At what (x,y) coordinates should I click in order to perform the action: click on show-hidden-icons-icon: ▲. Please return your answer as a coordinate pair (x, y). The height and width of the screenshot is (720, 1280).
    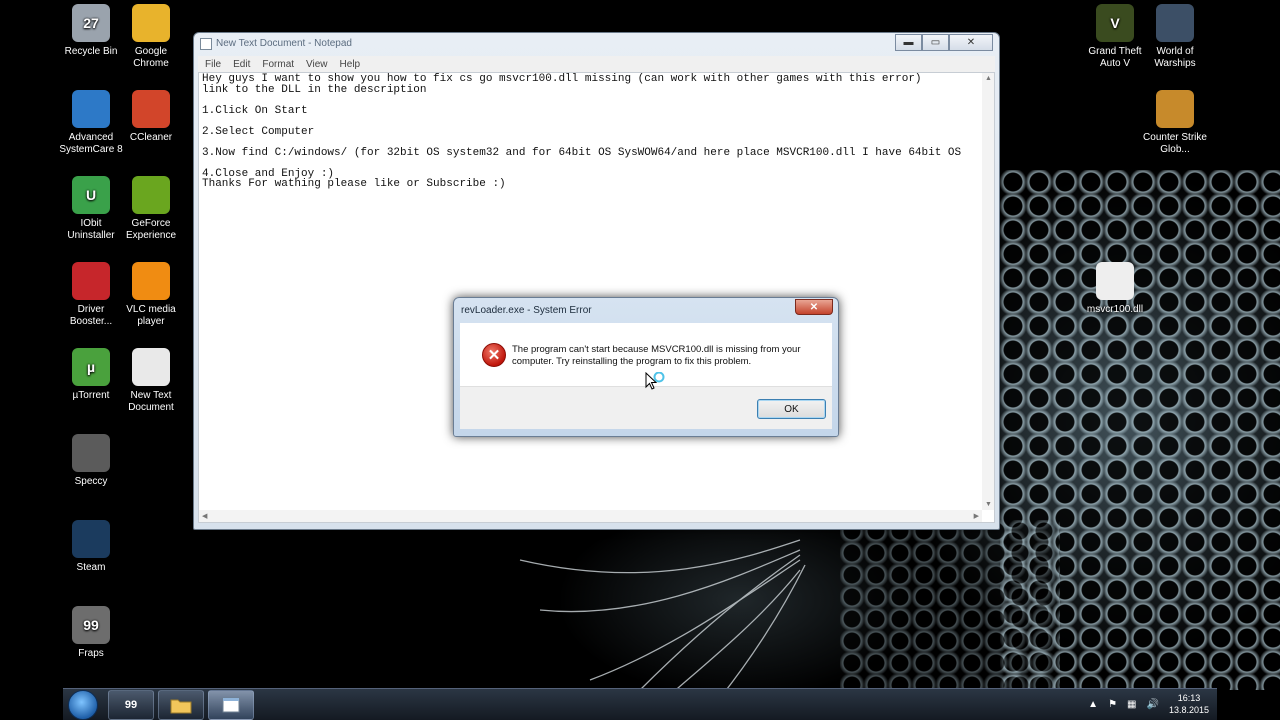
    Looking at the image, I should click on (1093, 704).